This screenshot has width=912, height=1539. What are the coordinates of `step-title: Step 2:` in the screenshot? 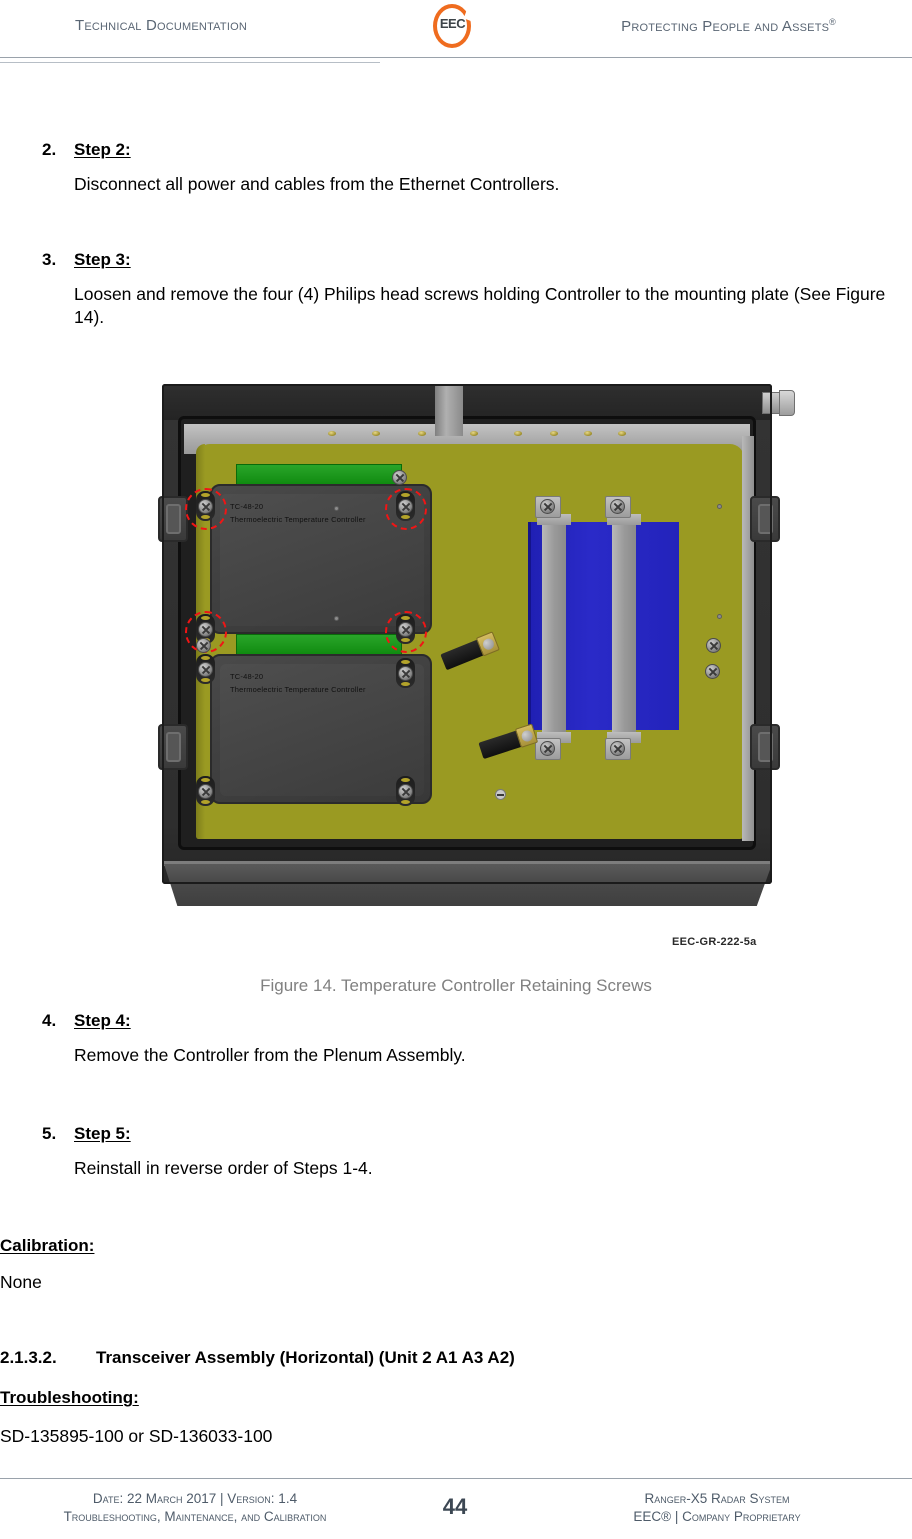 It's located at (102, 149).